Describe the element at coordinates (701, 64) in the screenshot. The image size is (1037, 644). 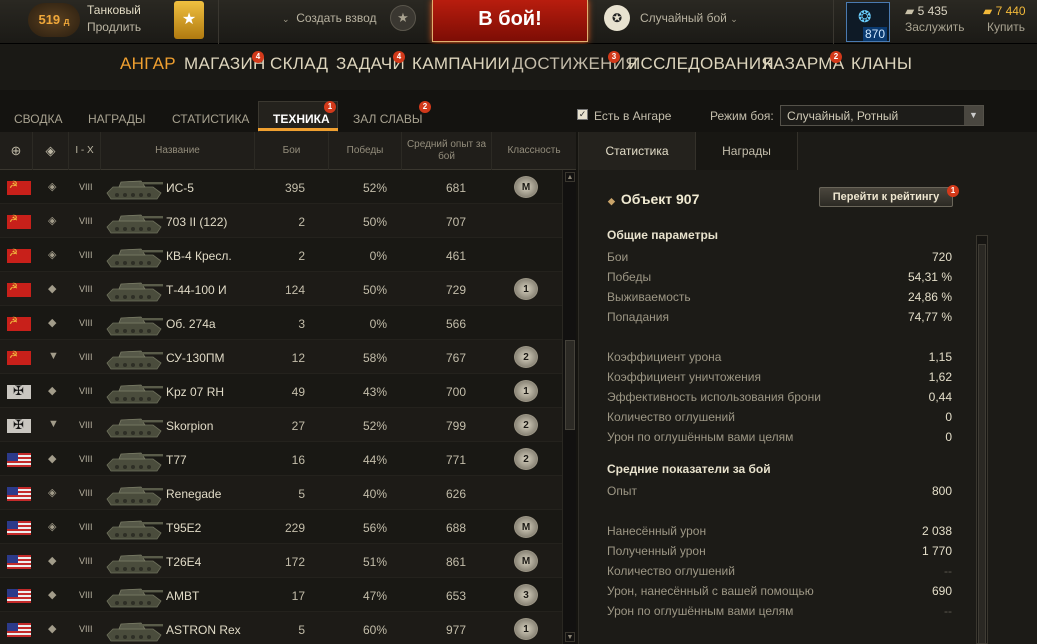
I see `nav-research: ИССЛЕДОВАНИЯ` at that location.